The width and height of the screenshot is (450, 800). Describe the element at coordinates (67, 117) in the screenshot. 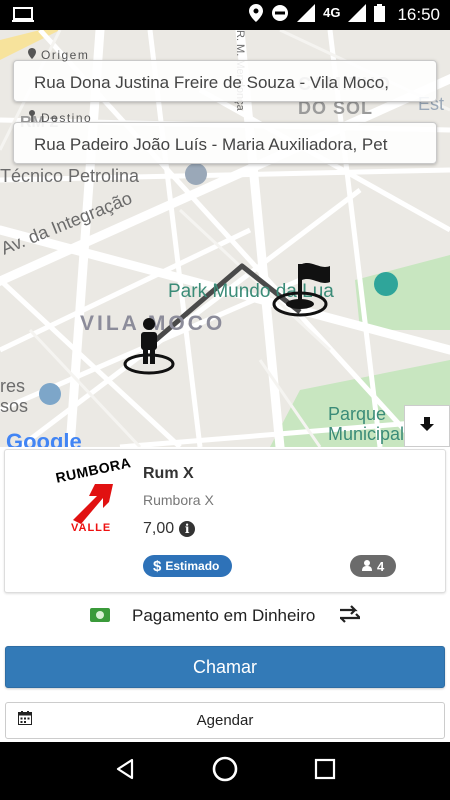

I see `destination-label: Destino` at that location.